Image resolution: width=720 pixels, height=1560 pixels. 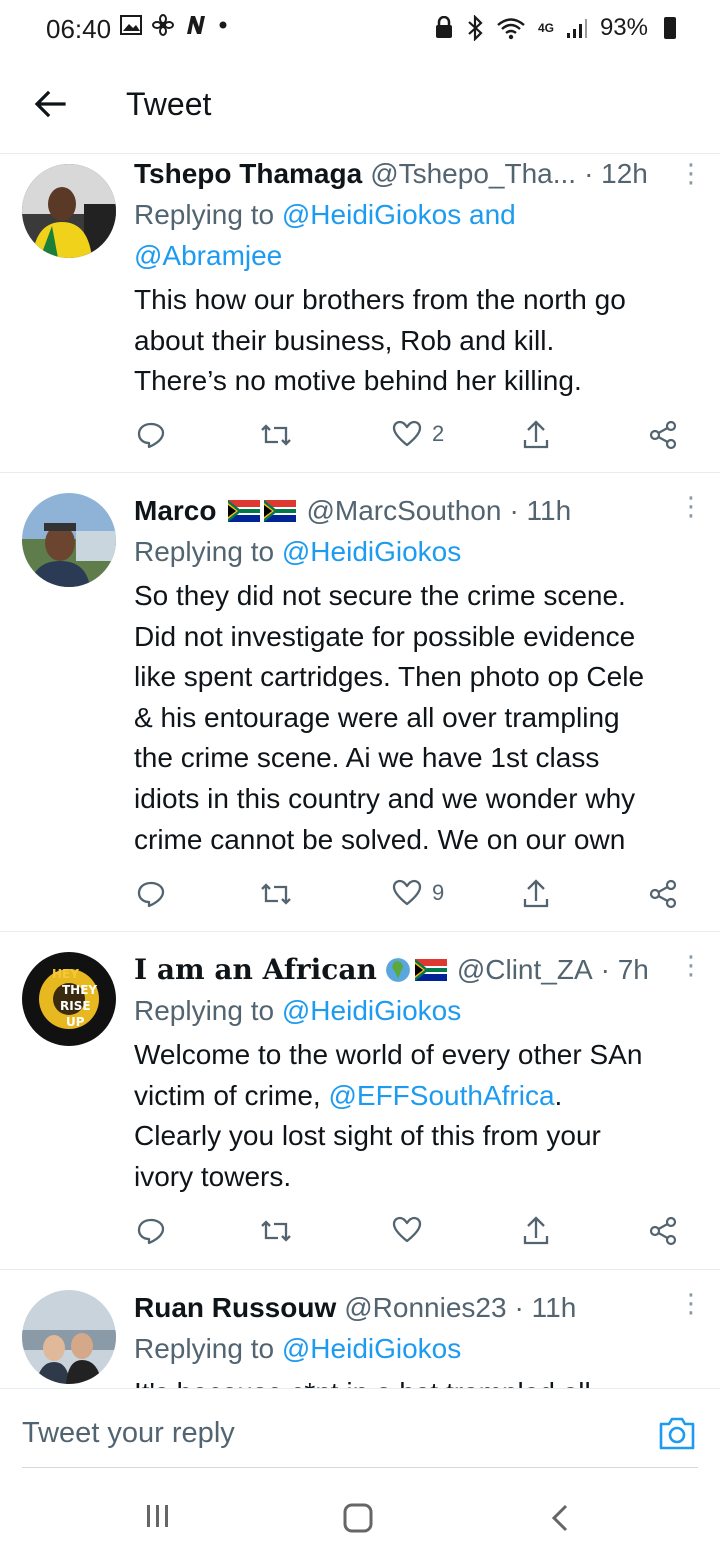 What do you see at coordinates (399, 214) in the screenshot?
I see `mention-link: @HeidiGiokos and` at bounding box center [399, 214].